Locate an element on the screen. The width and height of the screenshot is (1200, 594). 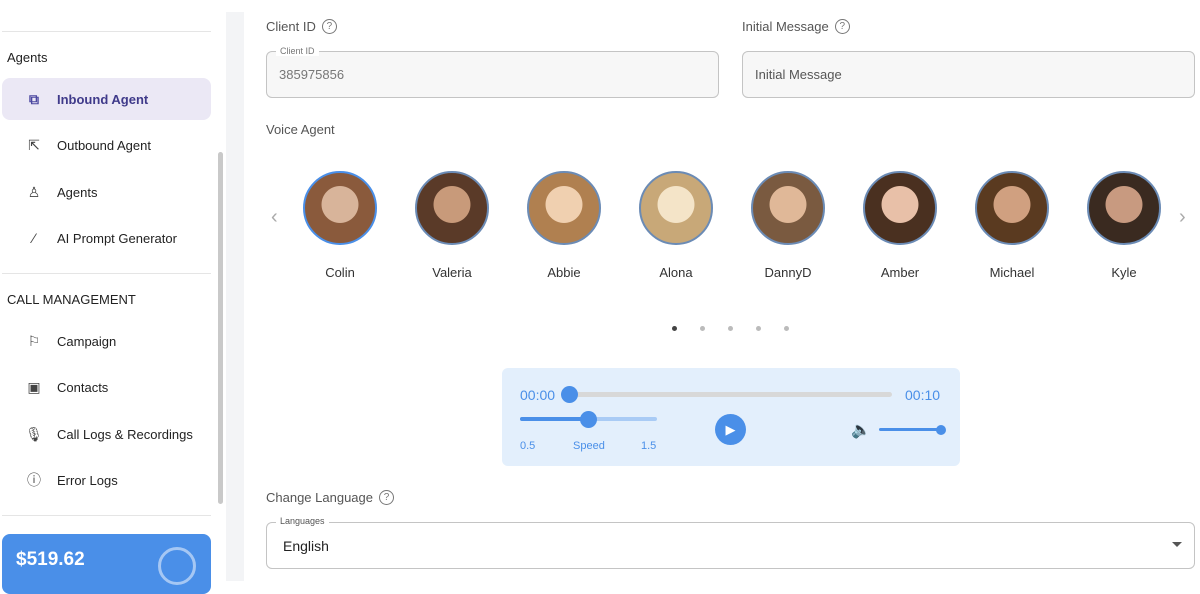
voice-agent-abbie: Abbie is located at coordinates (564, 225).